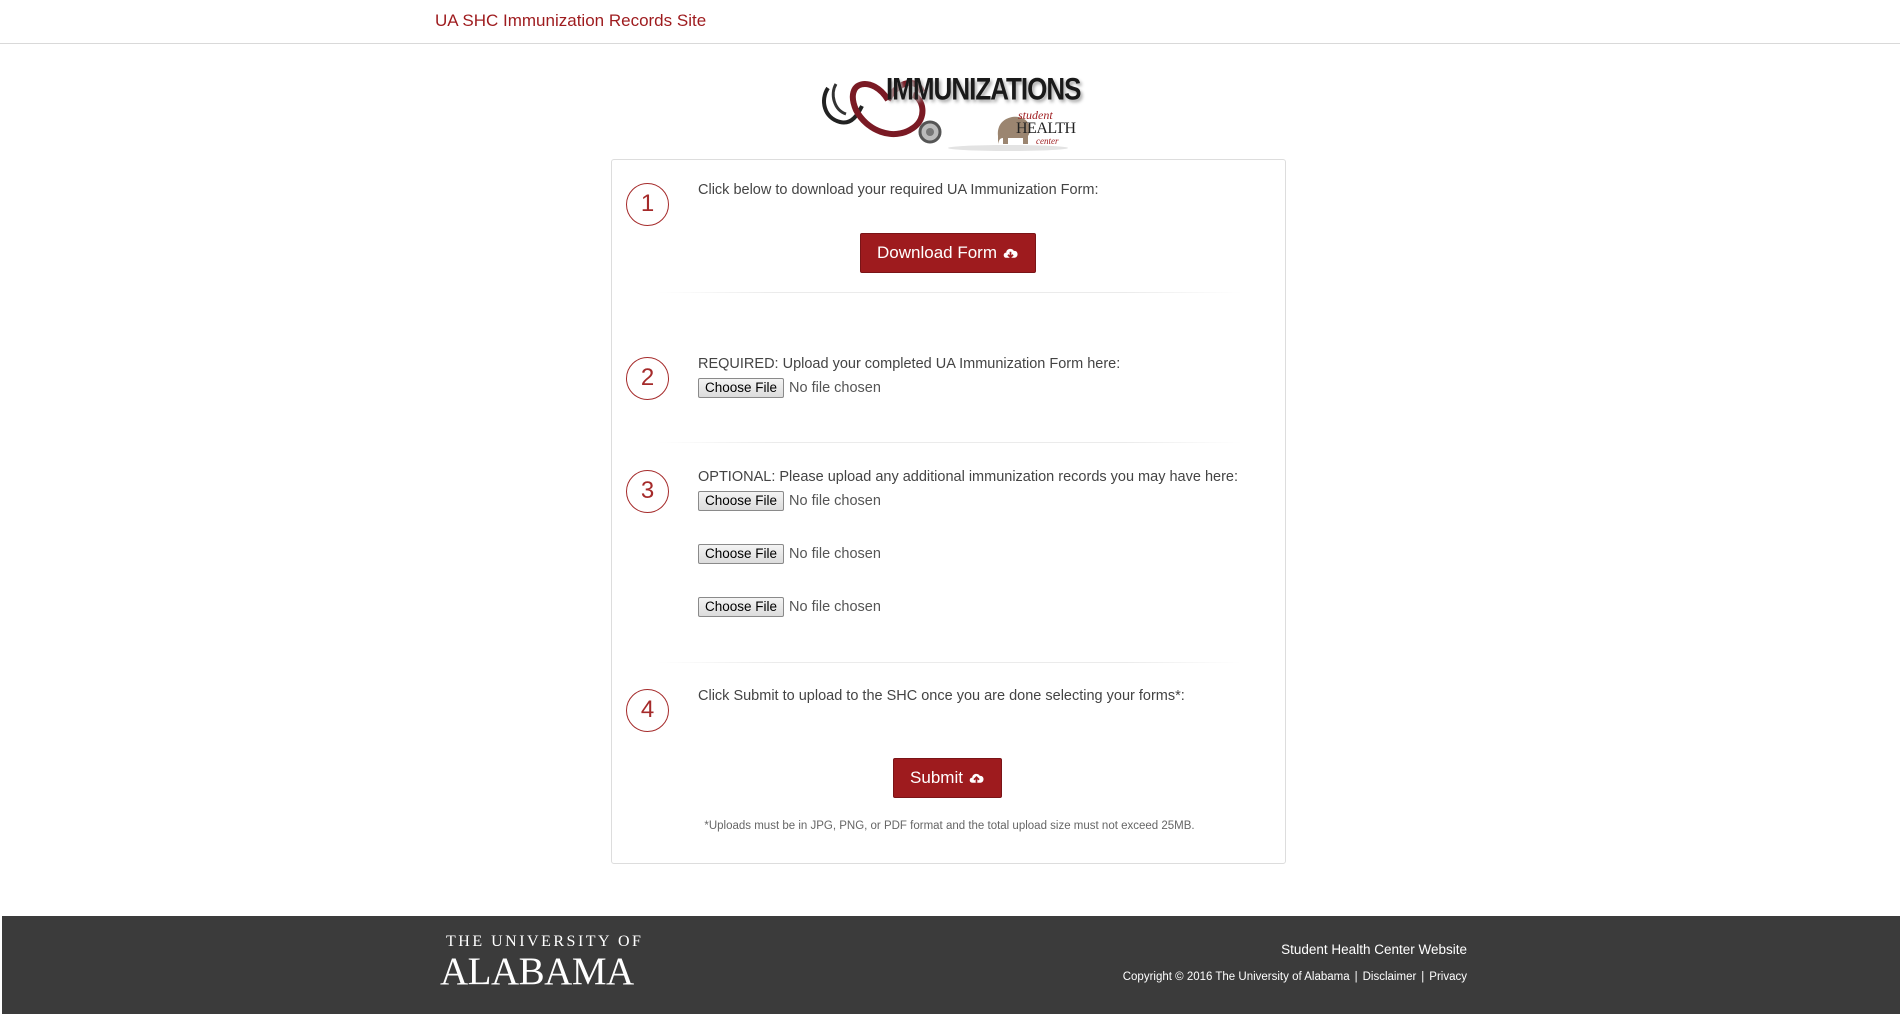 The width and height of the screenshot is (1900, 1014). I want to click on immunizations-logo: IMMUNIZATIONS student HEALTH center, so click(949, 111).